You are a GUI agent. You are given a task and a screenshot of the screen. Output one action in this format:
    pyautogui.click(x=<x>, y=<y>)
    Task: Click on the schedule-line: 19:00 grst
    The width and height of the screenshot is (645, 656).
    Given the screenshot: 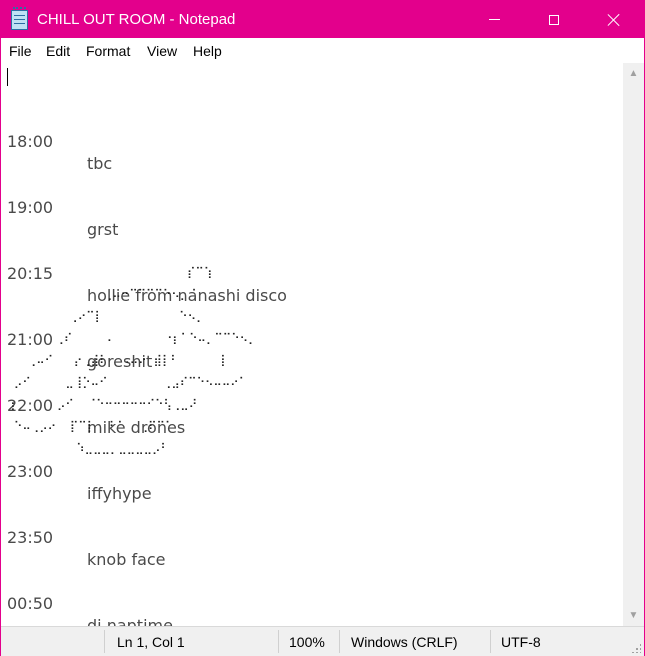 What is the action you would take?
    pyautogui.click(x=62, y=207)
    